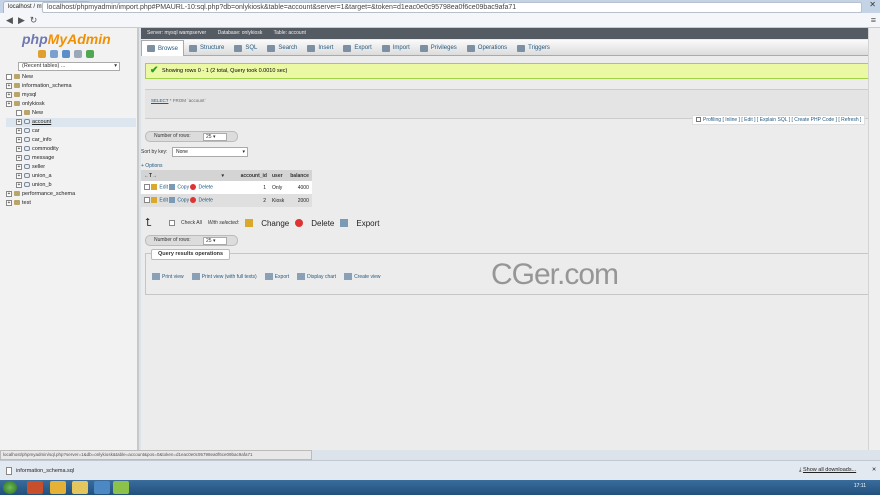  Describe the element at coordinates (71, 167) in the screenshot. I see `tree-item-seller: + seller` at that location.